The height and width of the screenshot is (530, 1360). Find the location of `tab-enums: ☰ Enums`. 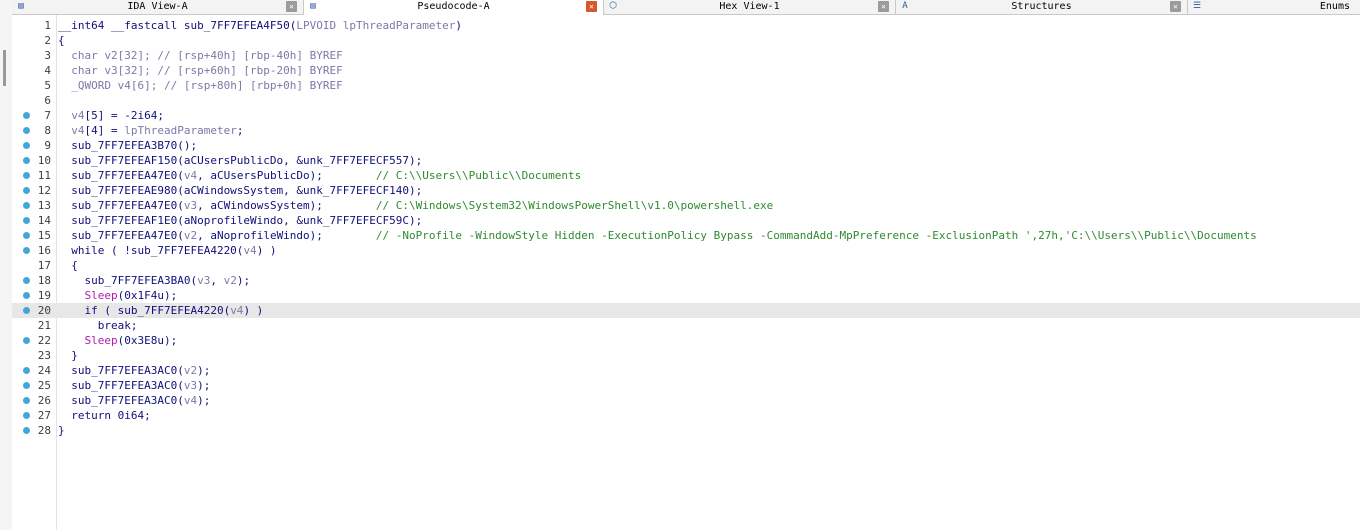

tab-enums: ☰ Enums is located at coordinates (1274, 7).